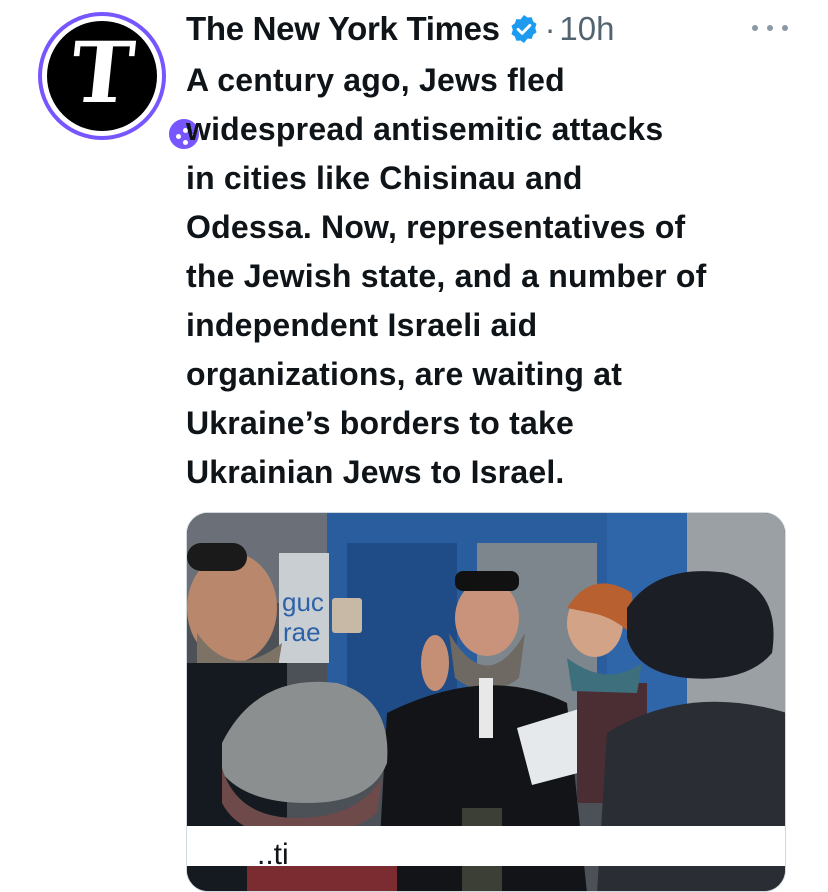 This screenshot has height=892, width=828. What do you see at coordinates (362, 325) in the screenshot?
I see `tweet-line: independent Israeli aid` at bounding box center [362, 325].